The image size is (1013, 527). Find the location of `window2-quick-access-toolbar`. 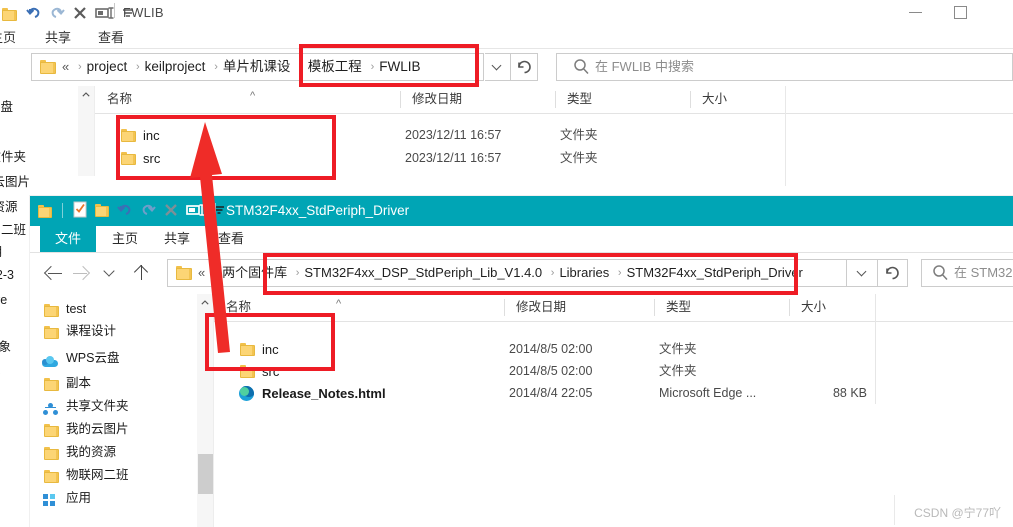

window2-quick-access-toolbar is located at coordinates (48, 209).